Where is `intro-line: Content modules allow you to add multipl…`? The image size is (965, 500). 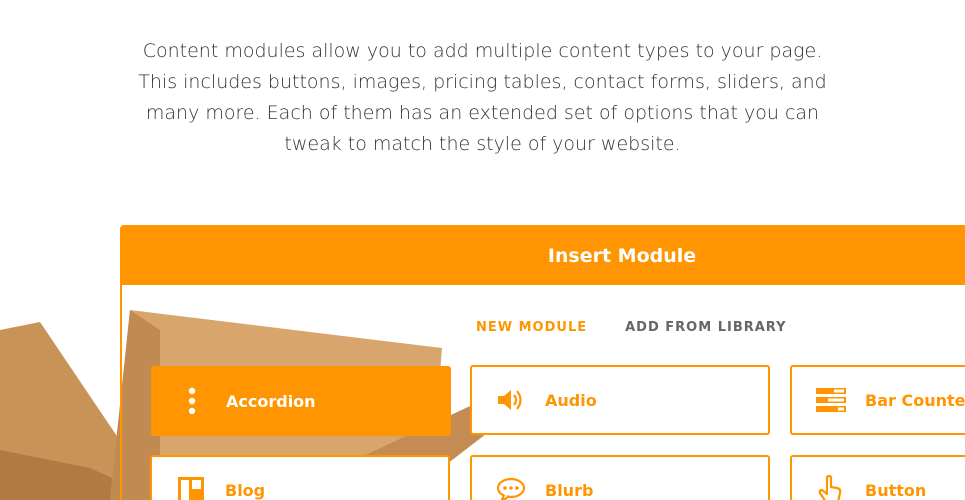
intro-line: Content modules allow you to add multipl… is located at coordinates (482, 51).